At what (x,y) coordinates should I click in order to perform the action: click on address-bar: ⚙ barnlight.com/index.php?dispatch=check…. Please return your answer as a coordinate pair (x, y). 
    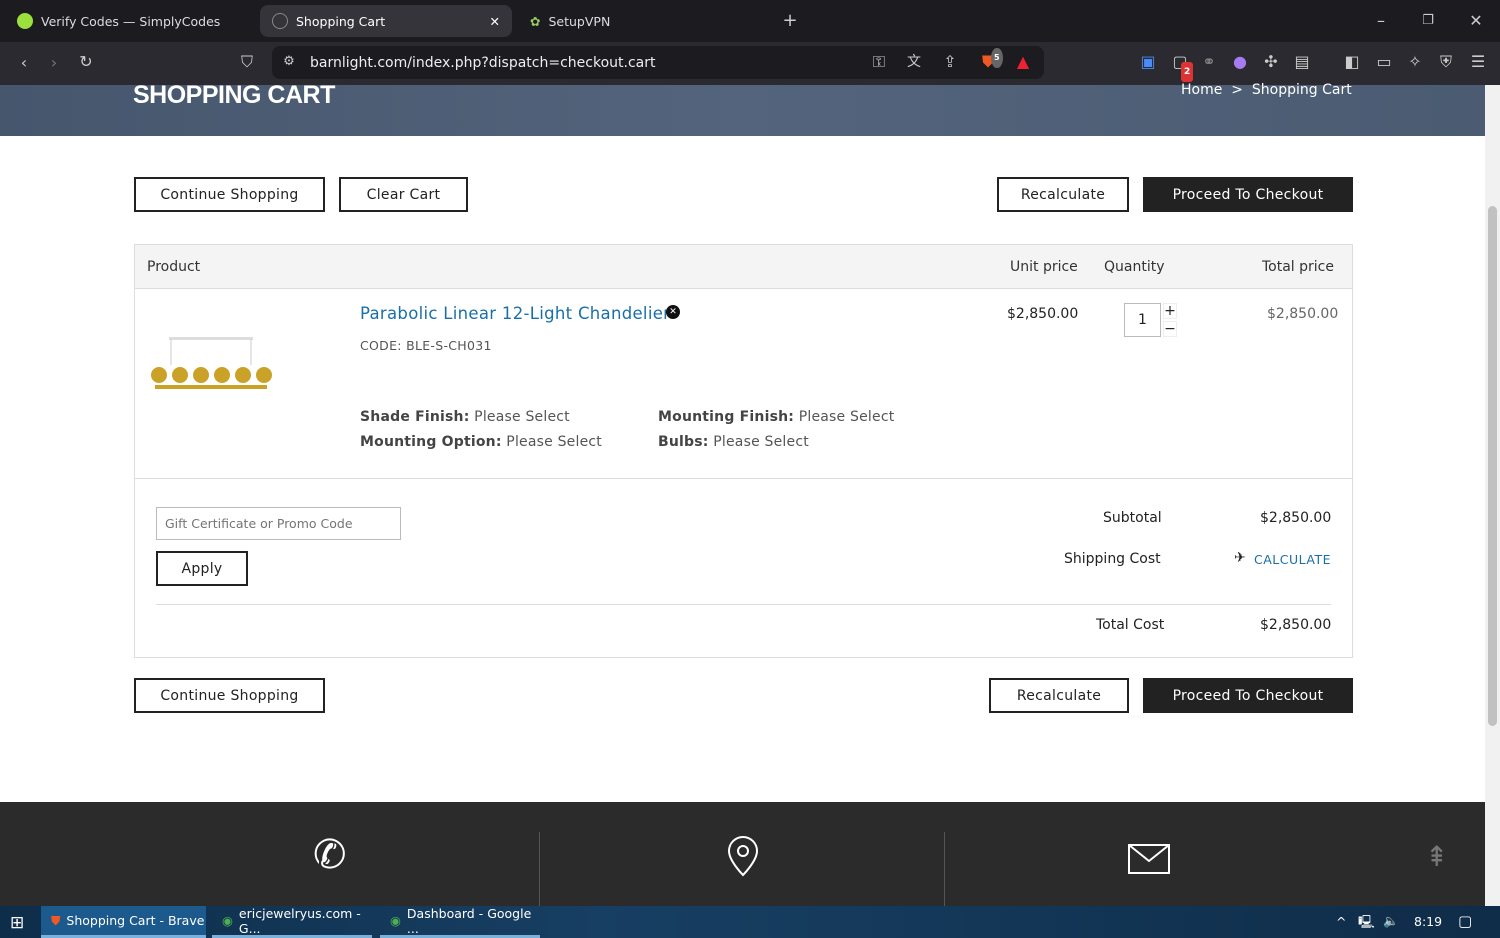
    Looking at the image, I should click on (658, 62).